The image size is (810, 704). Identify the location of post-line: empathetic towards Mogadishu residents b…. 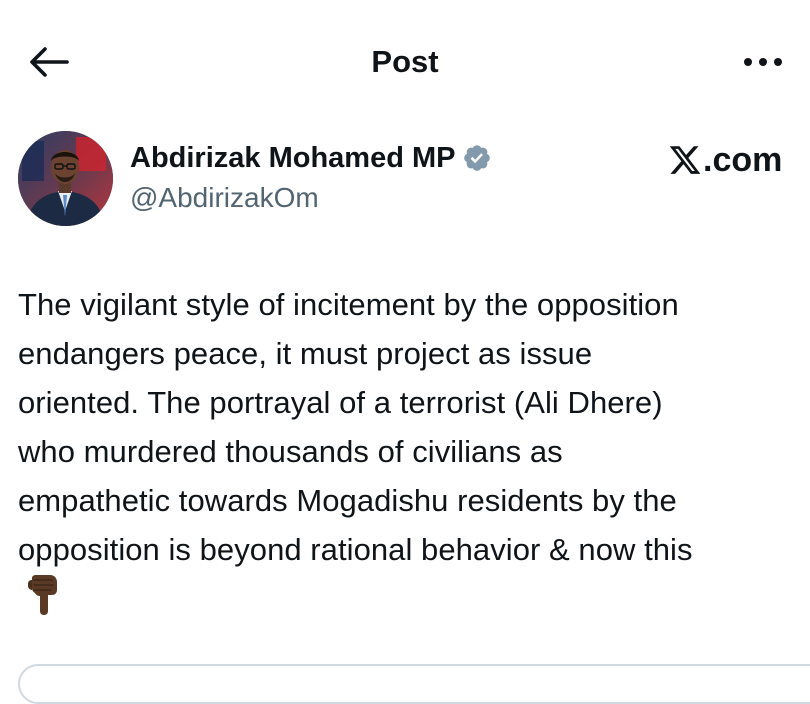
(347, 500).